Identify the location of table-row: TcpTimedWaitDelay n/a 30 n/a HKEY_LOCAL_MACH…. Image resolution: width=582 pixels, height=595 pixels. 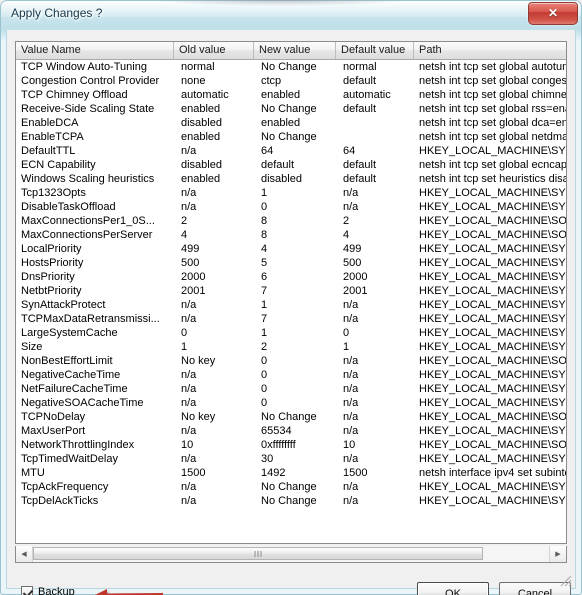
(291, 459).